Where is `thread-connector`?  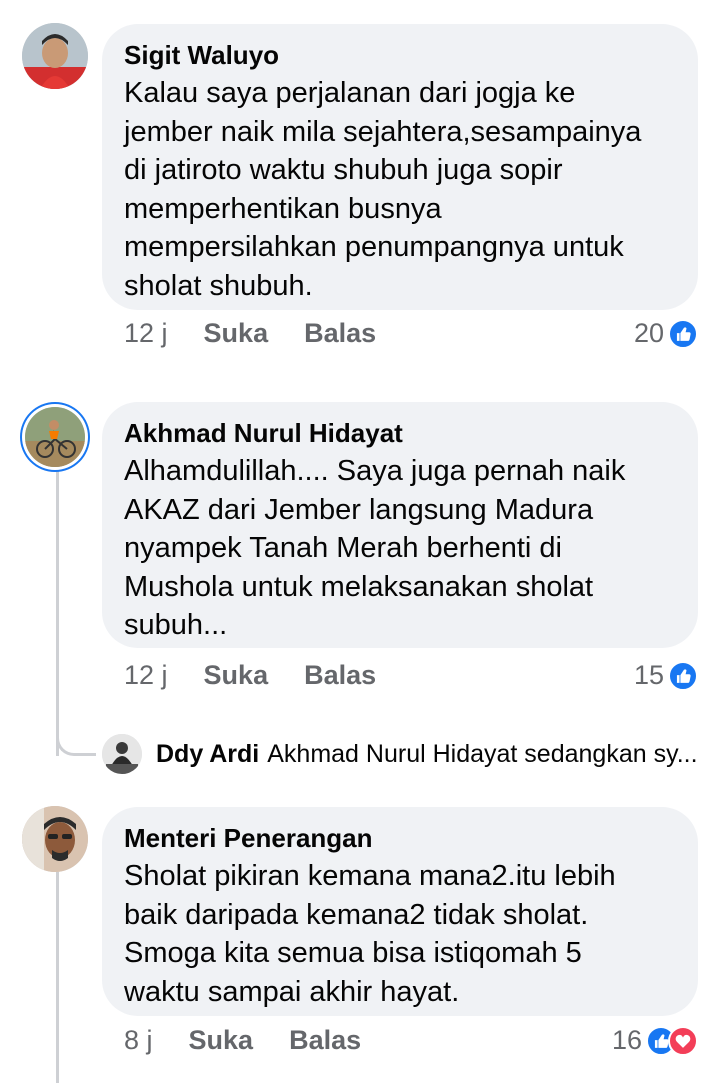
thread-connector is located at coordinates (76, 741).